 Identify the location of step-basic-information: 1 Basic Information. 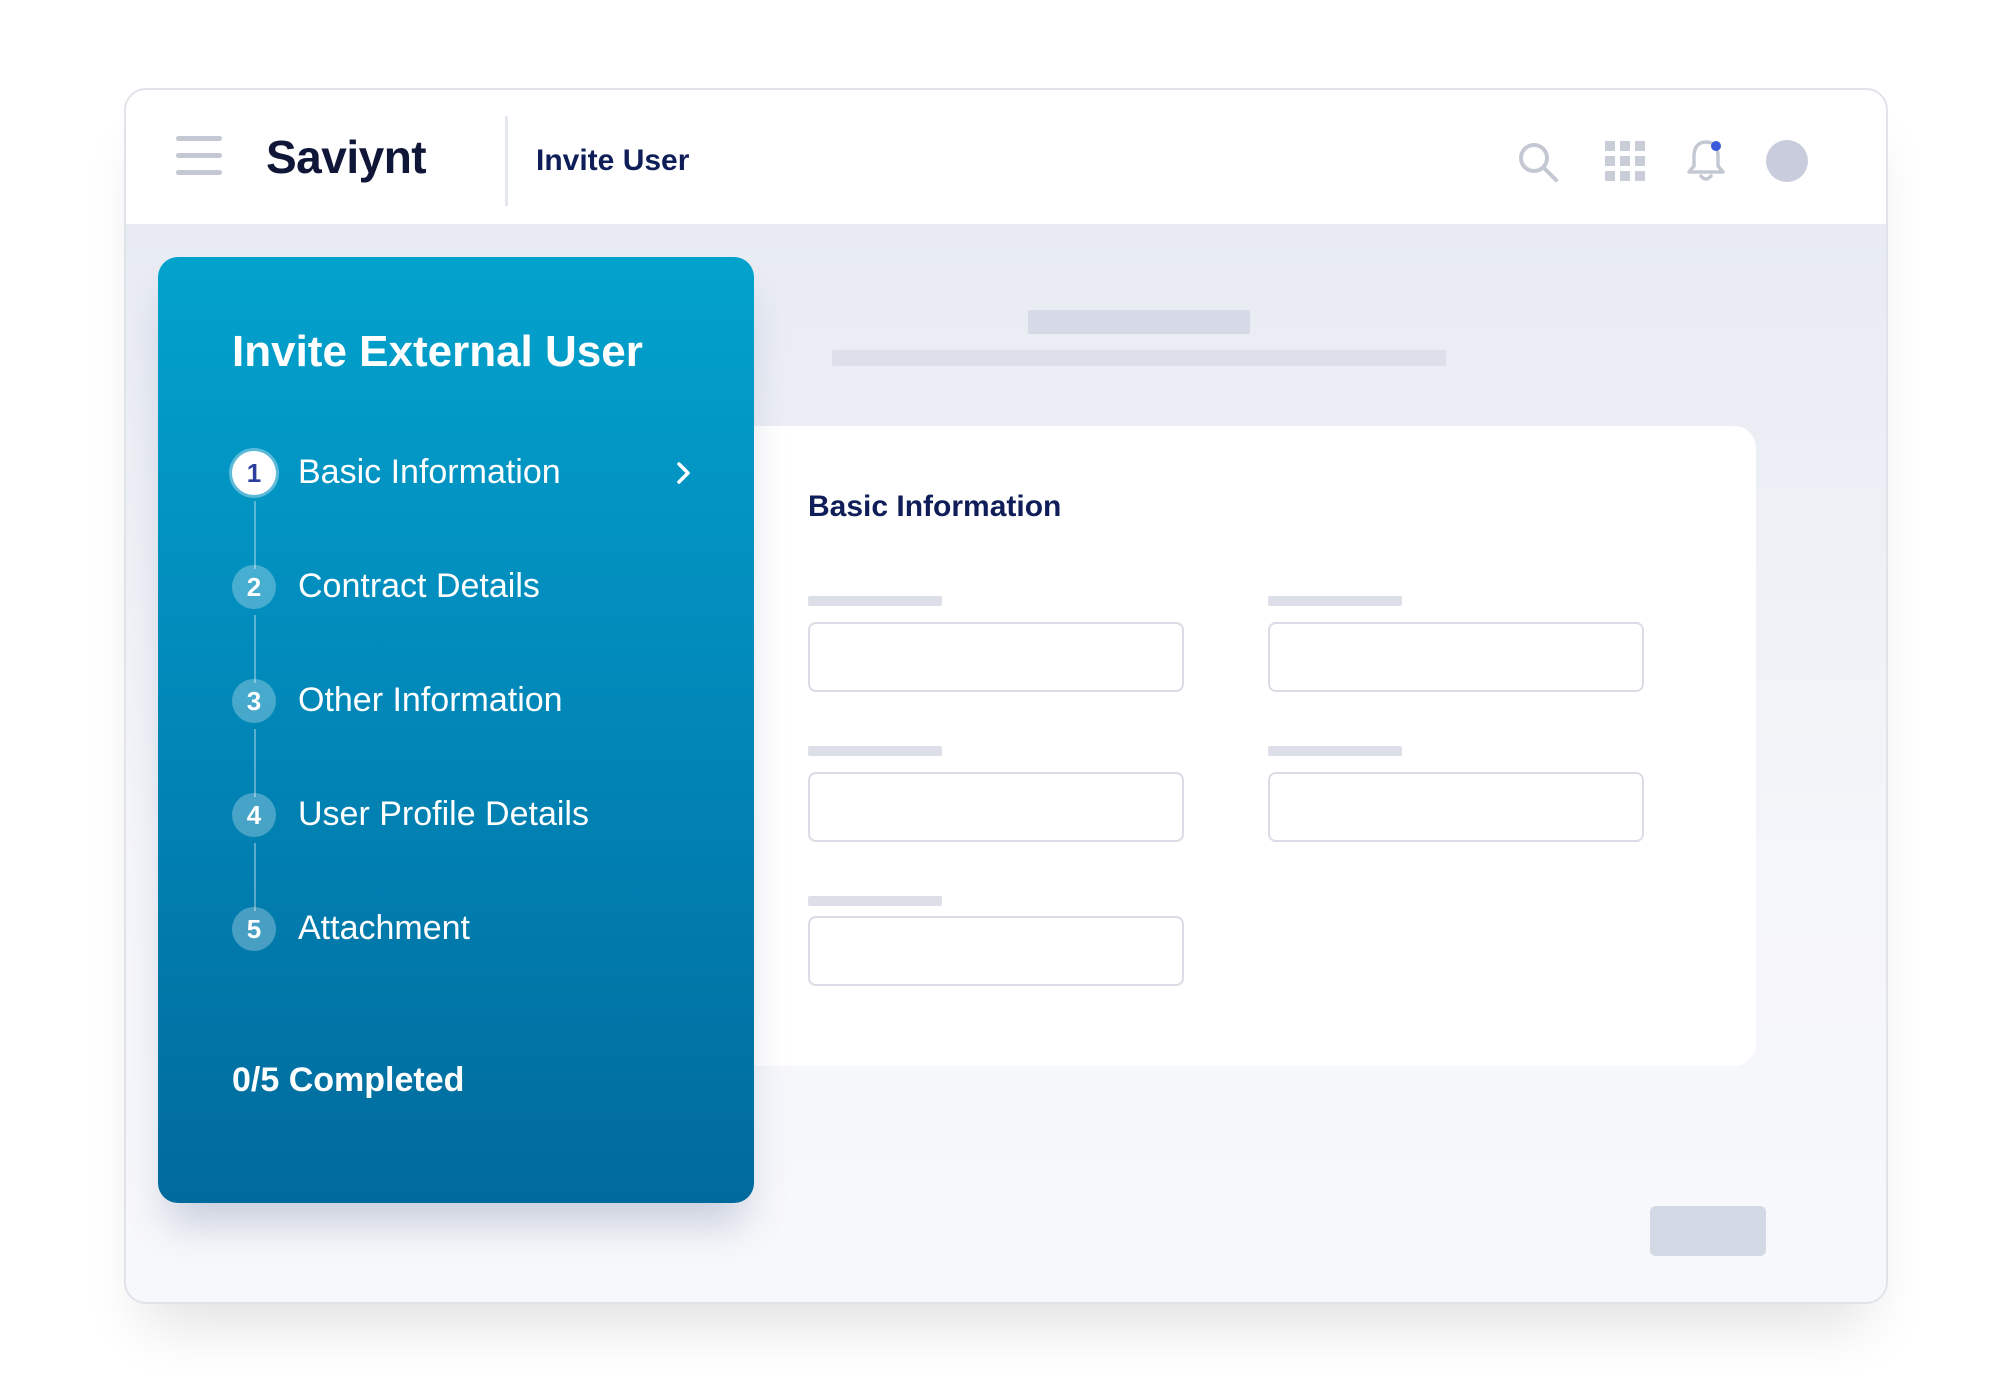
(467, 473).